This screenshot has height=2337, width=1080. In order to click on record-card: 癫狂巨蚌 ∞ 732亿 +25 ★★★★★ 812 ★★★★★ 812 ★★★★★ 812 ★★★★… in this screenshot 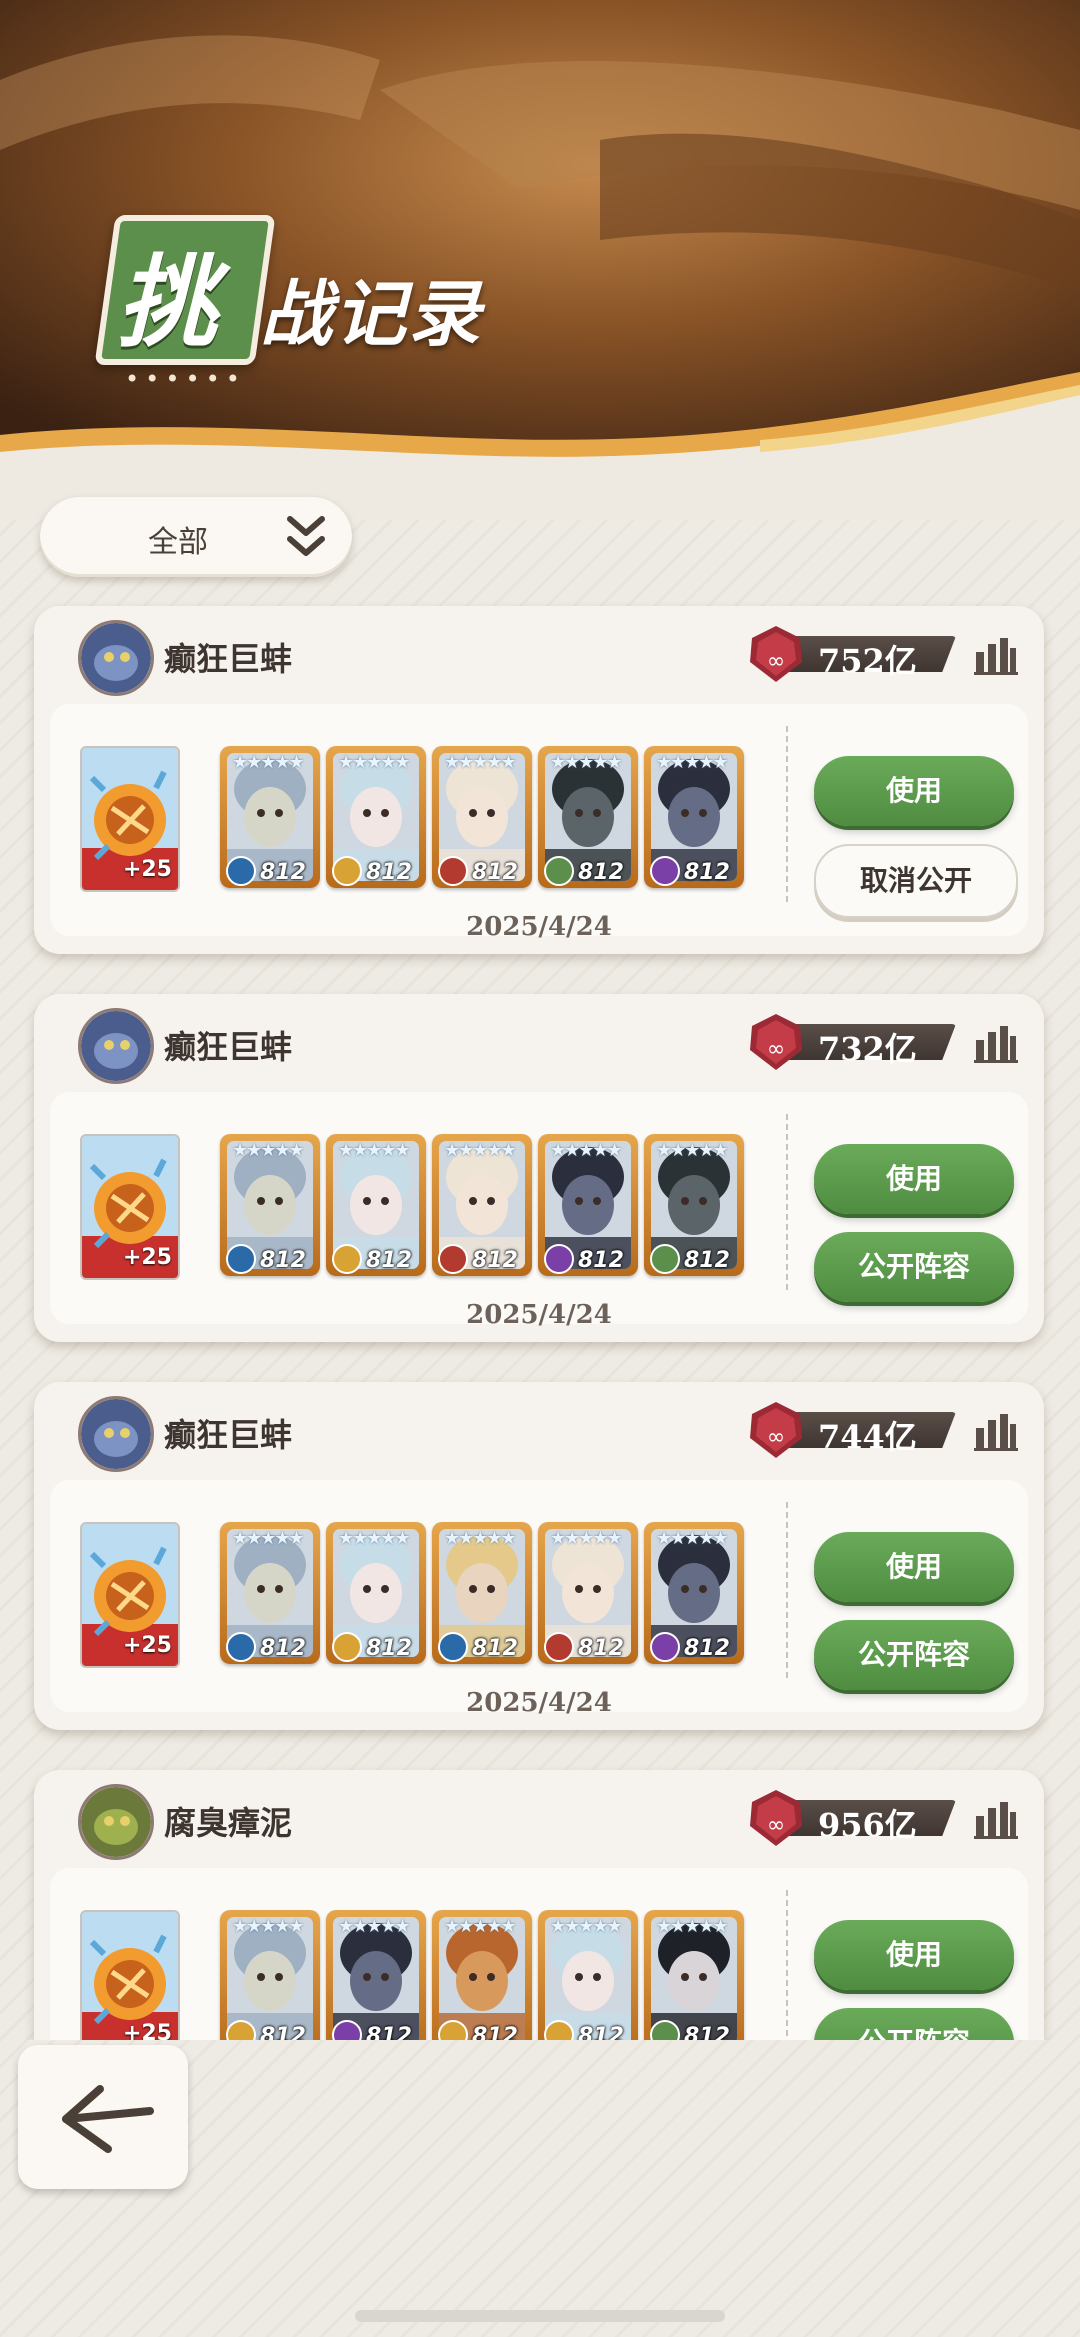, I will do `click(539, 1168)`.